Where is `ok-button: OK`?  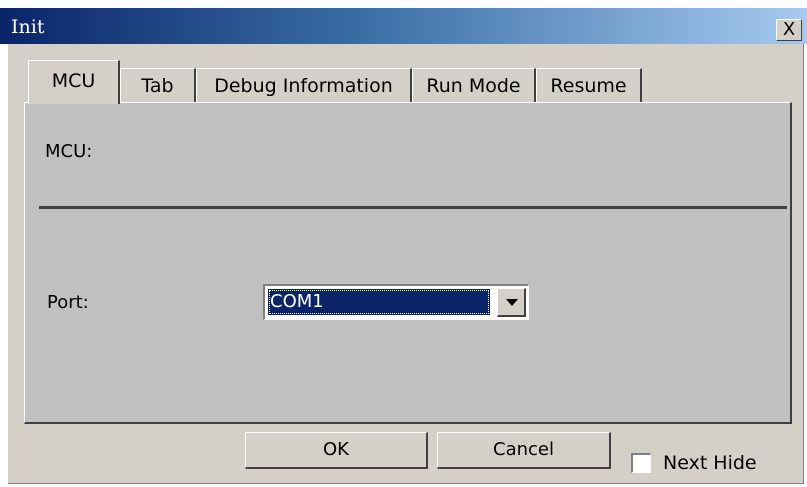 ok-button: OK is located at coordinates (336, 450).